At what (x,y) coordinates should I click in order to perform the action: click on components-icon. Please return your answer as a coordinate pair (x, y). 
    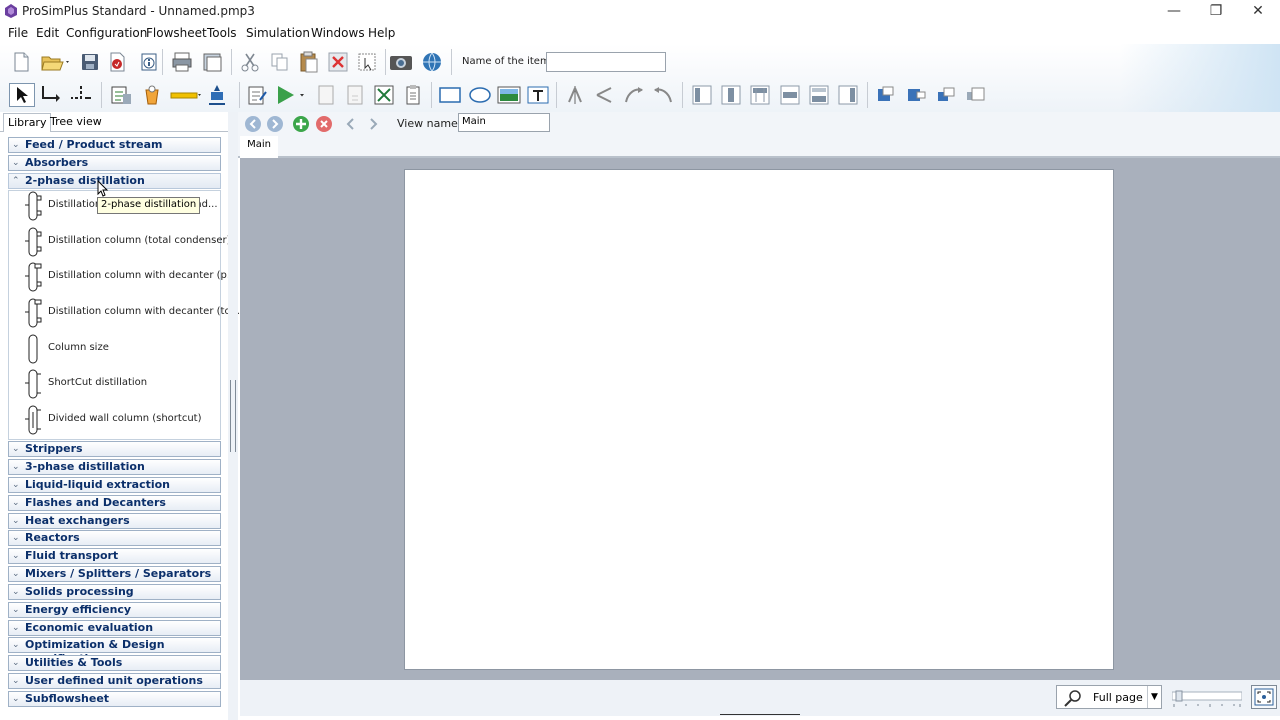
    Looking at the image, I should click on (217, 95).